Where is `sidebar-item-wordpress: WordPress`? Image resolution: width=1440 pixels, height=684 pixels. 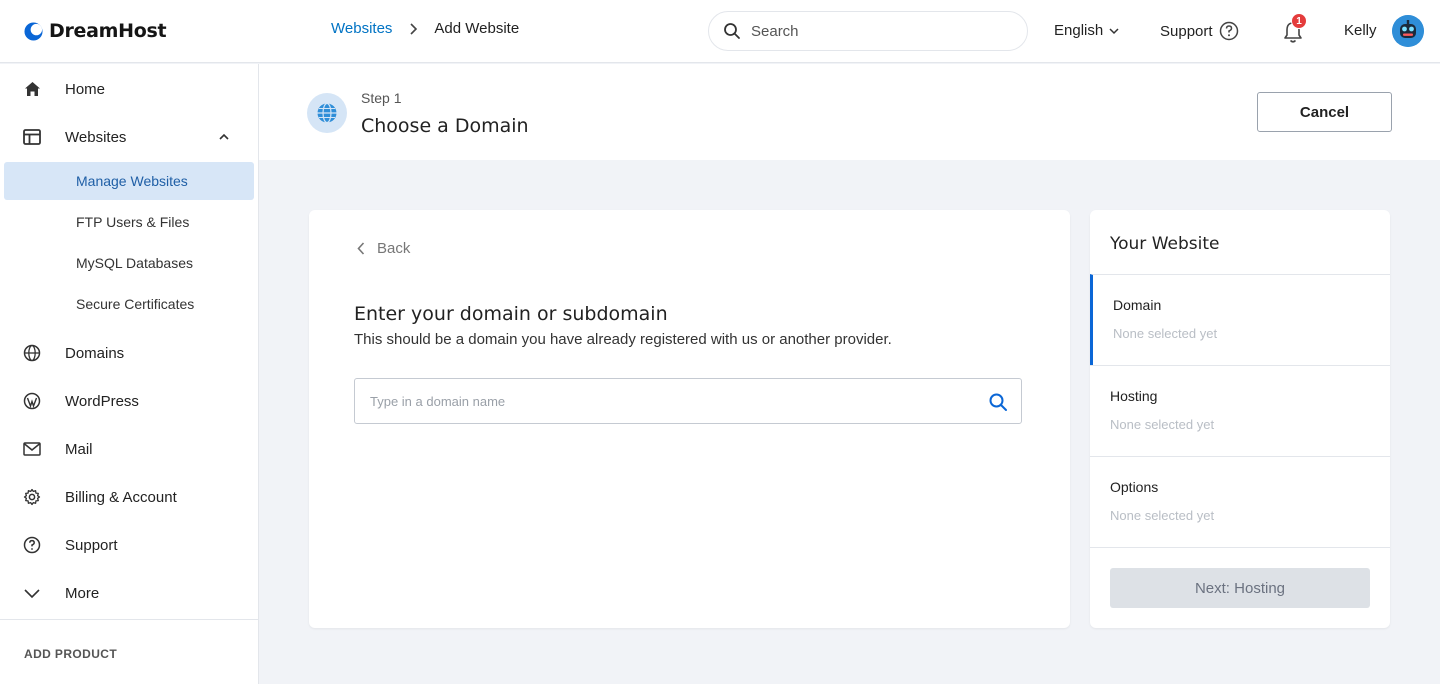
sidebar-item-wordpress: WordPress is located at coordinates (129, 401).